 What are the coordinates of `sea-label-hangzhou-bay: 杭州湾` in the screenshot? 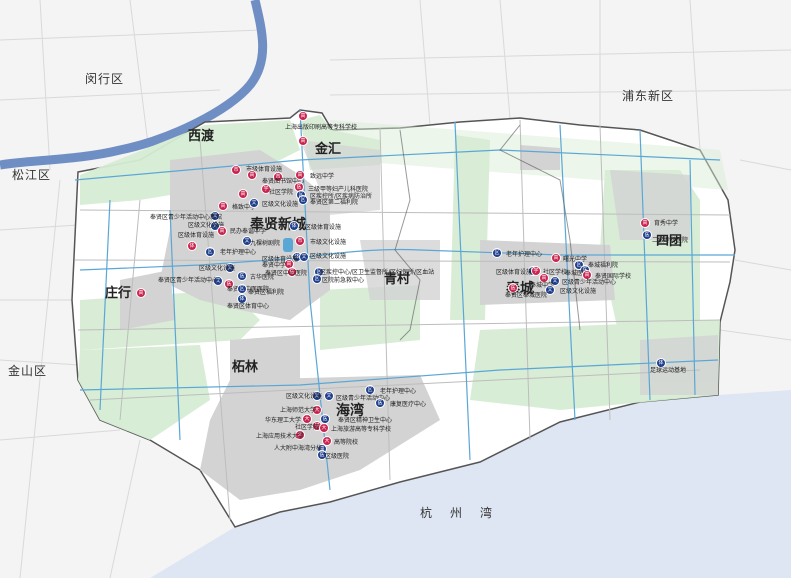 It's located at (465, 513).